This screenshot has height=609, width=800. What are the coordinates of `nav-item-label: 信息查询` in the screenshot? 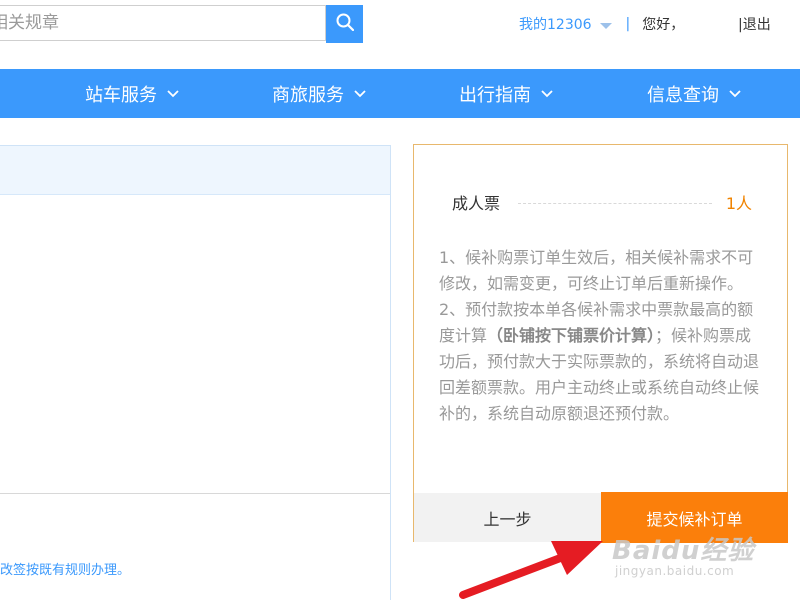 It's located at (683, 95).